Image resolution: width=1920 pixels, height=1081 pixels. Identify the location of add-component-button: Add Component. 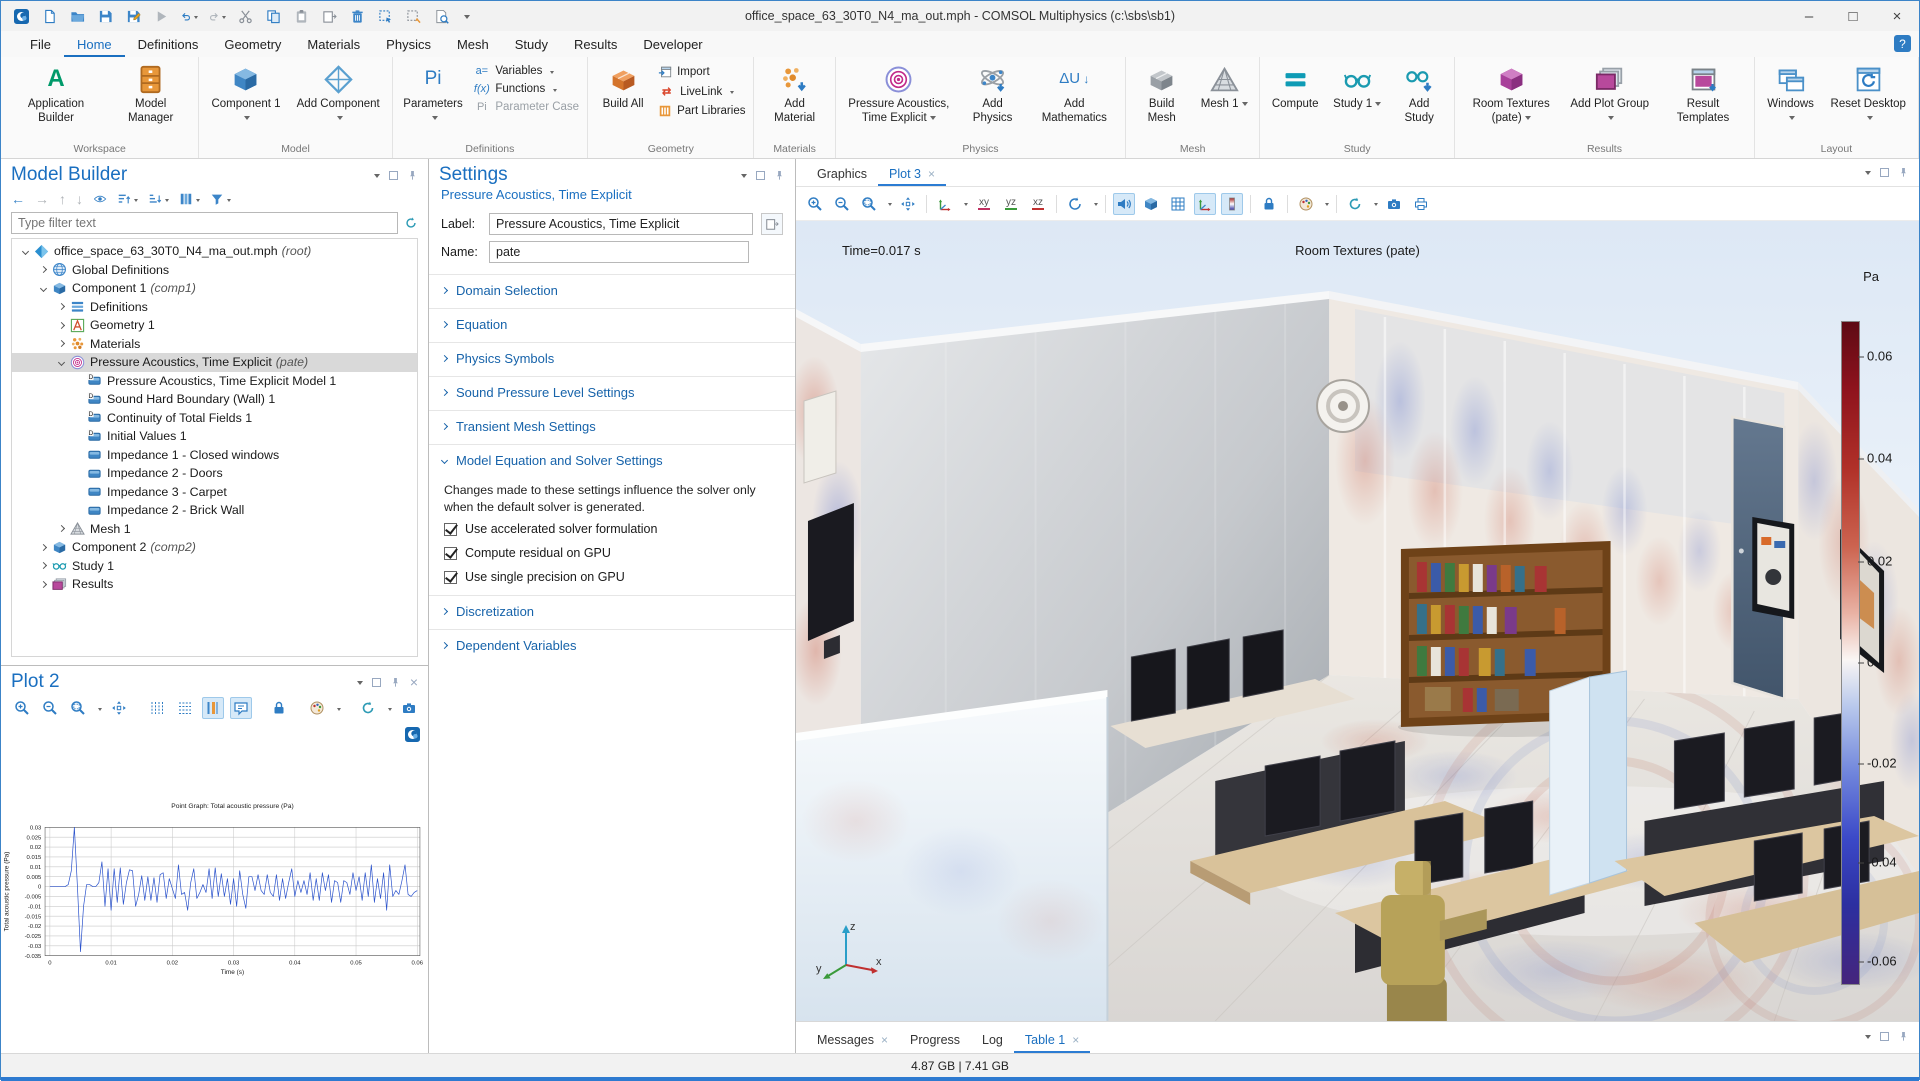
(338, 94).